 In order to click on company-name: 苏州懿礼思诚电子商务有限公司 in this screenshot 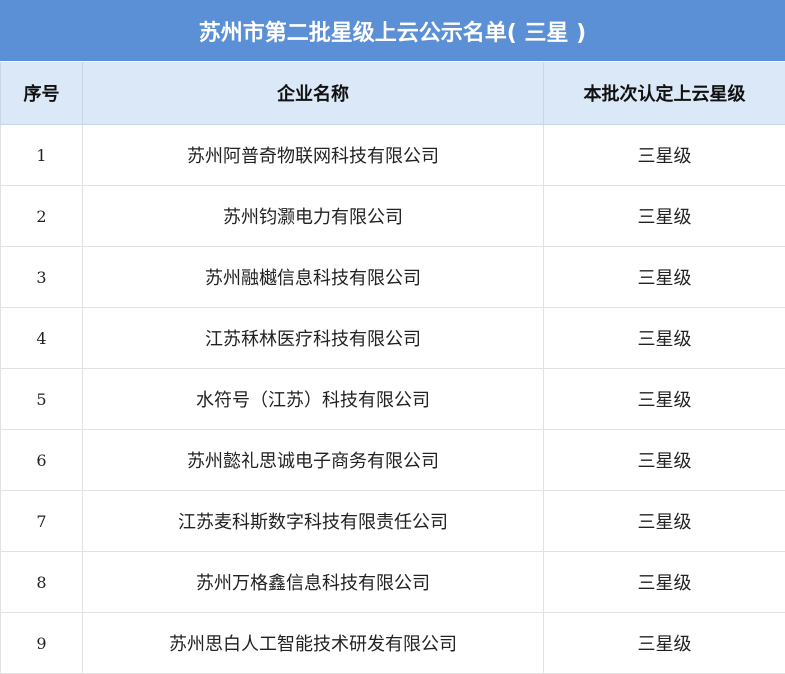, I will do `click(313, 460)`.